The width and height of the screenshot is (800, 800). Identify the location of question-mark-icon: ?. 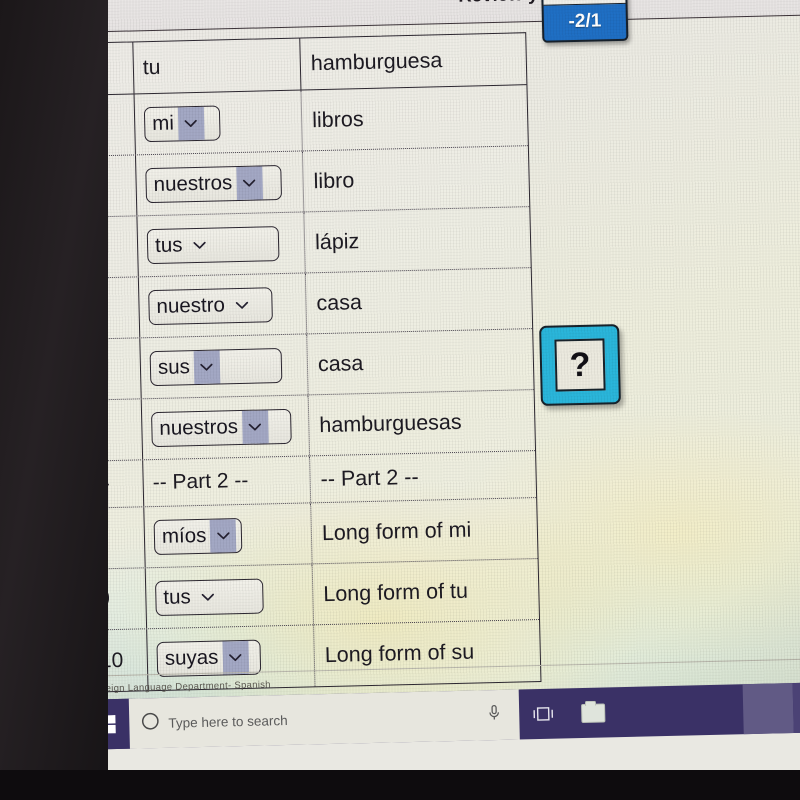
(580, 365).